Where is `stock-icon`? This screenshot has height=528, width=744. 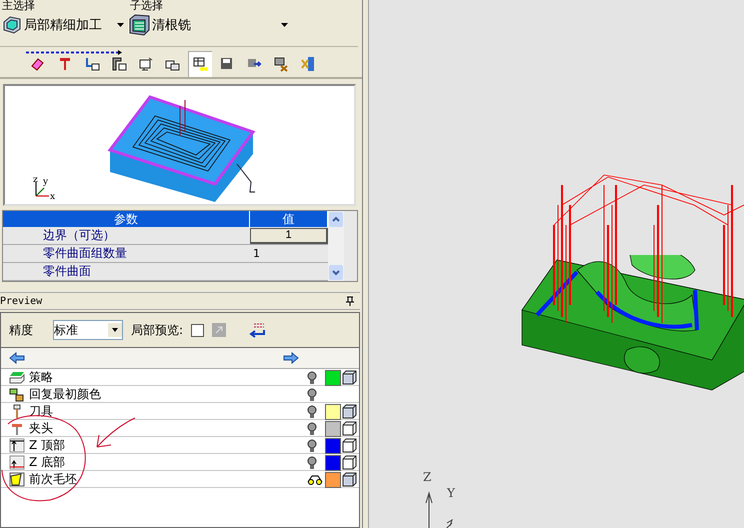 stock-icon is located at coordinates (17, 479).